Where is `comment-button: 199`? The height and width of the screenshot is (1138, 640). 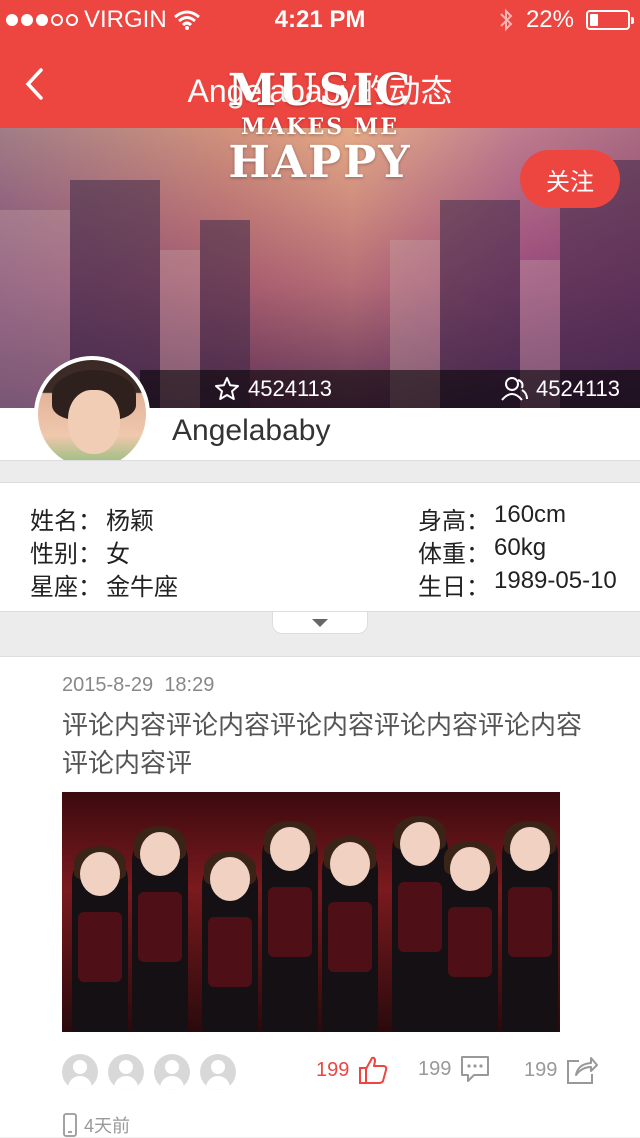
comment-button: 199 is located at coordinates (454, 1069).